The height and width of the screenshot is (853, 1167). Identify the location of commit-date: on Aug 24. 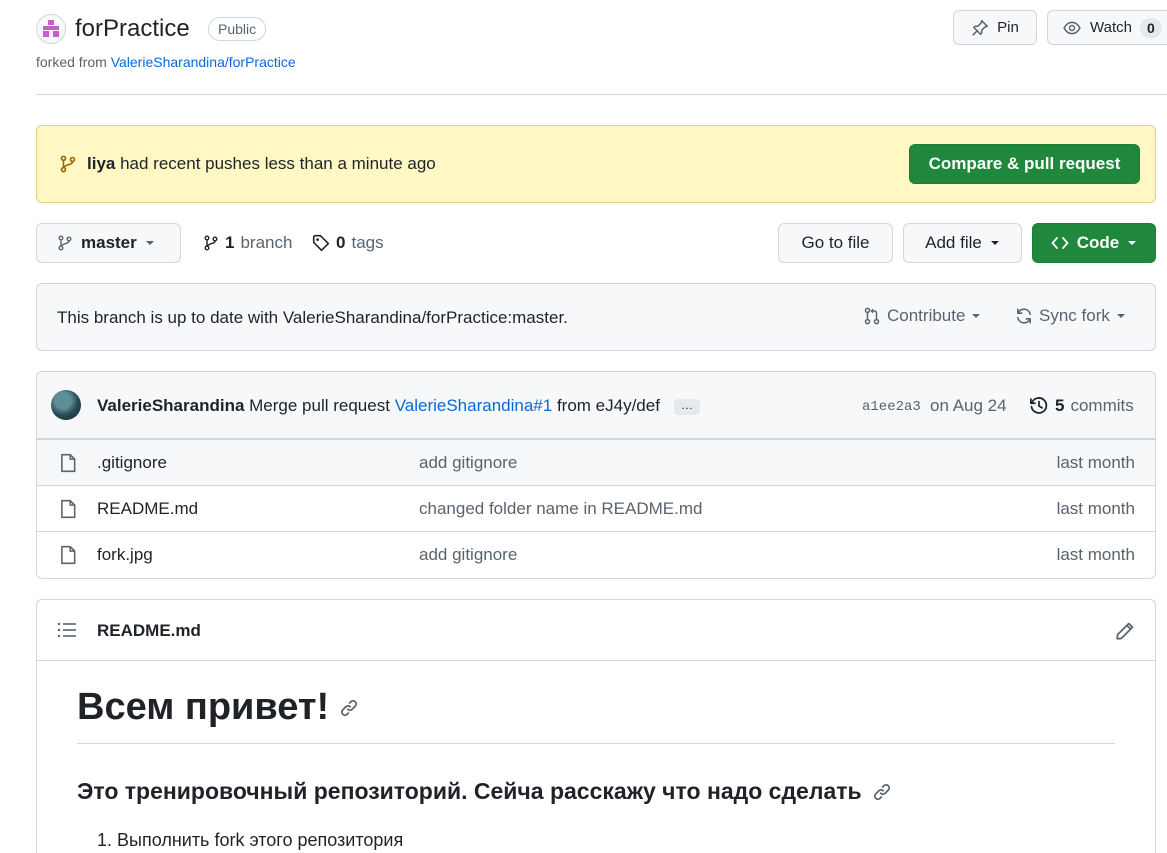
(968, 405).